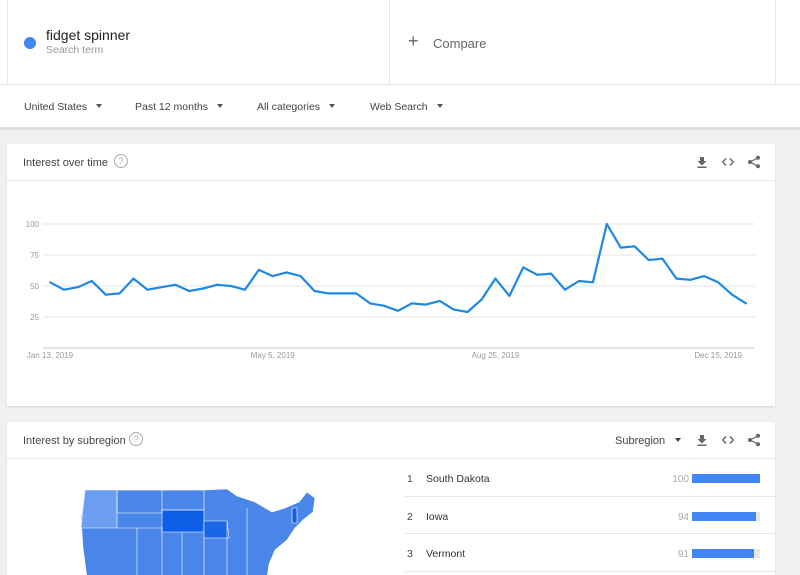  I want to click on filter-time-dropdown: Past 12 months, so click(179, 107).